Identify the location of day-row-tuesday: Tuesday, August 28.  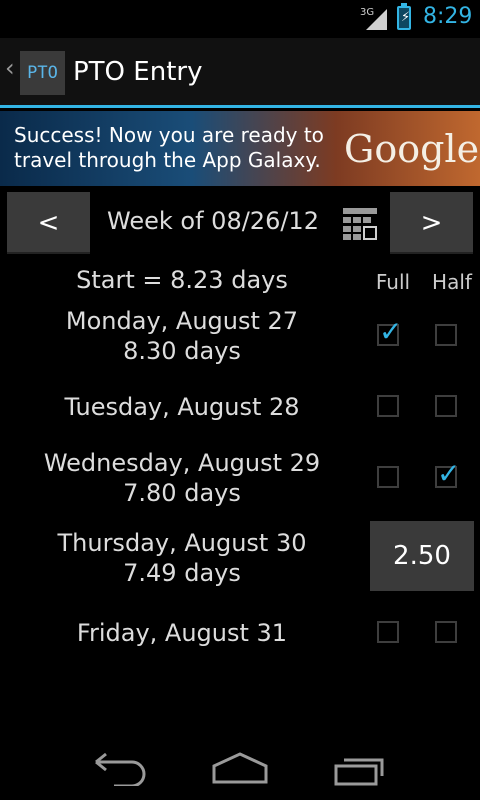
(182, 407).